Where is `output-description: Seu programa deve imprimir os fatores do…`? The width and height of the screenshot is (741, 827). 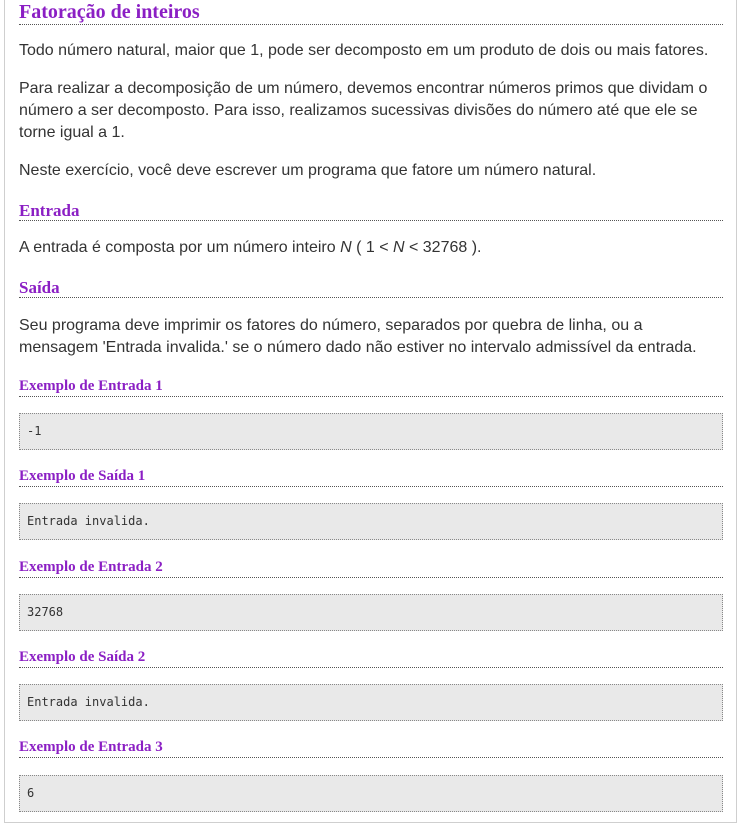 output-description: Seu programa deve imprimir os fatores do… is located at coordinates (358, 336).